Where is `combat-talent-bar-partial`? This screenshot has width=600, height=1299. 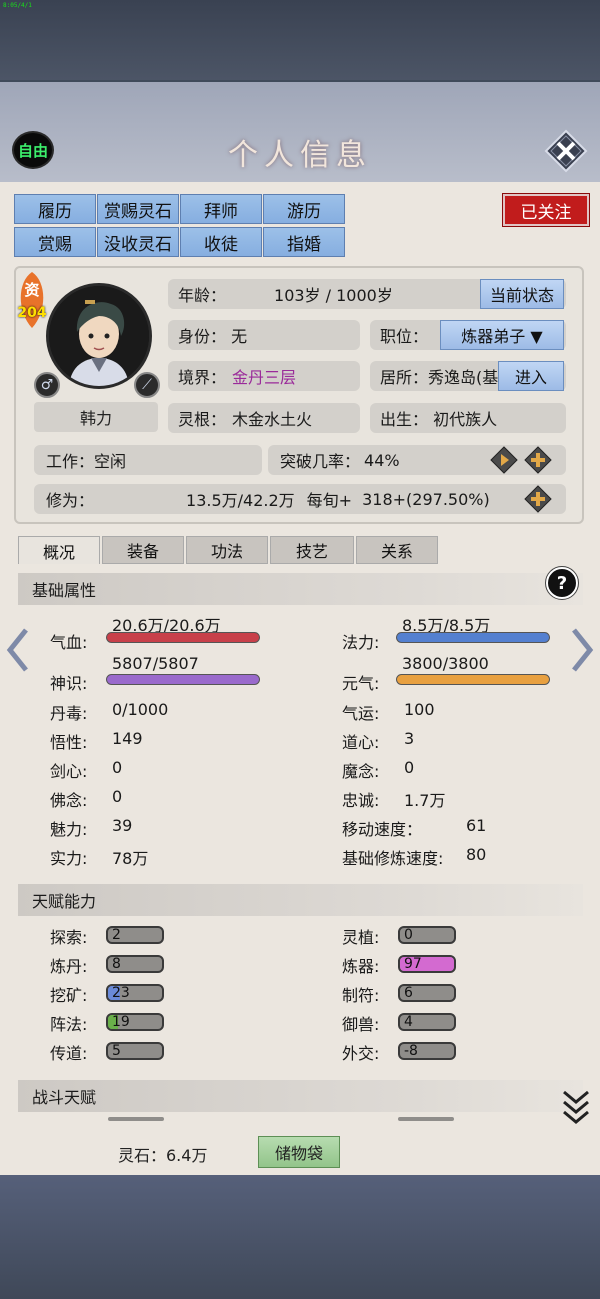 combat-talent-bar-partial is located at coordinates (136, 1119).